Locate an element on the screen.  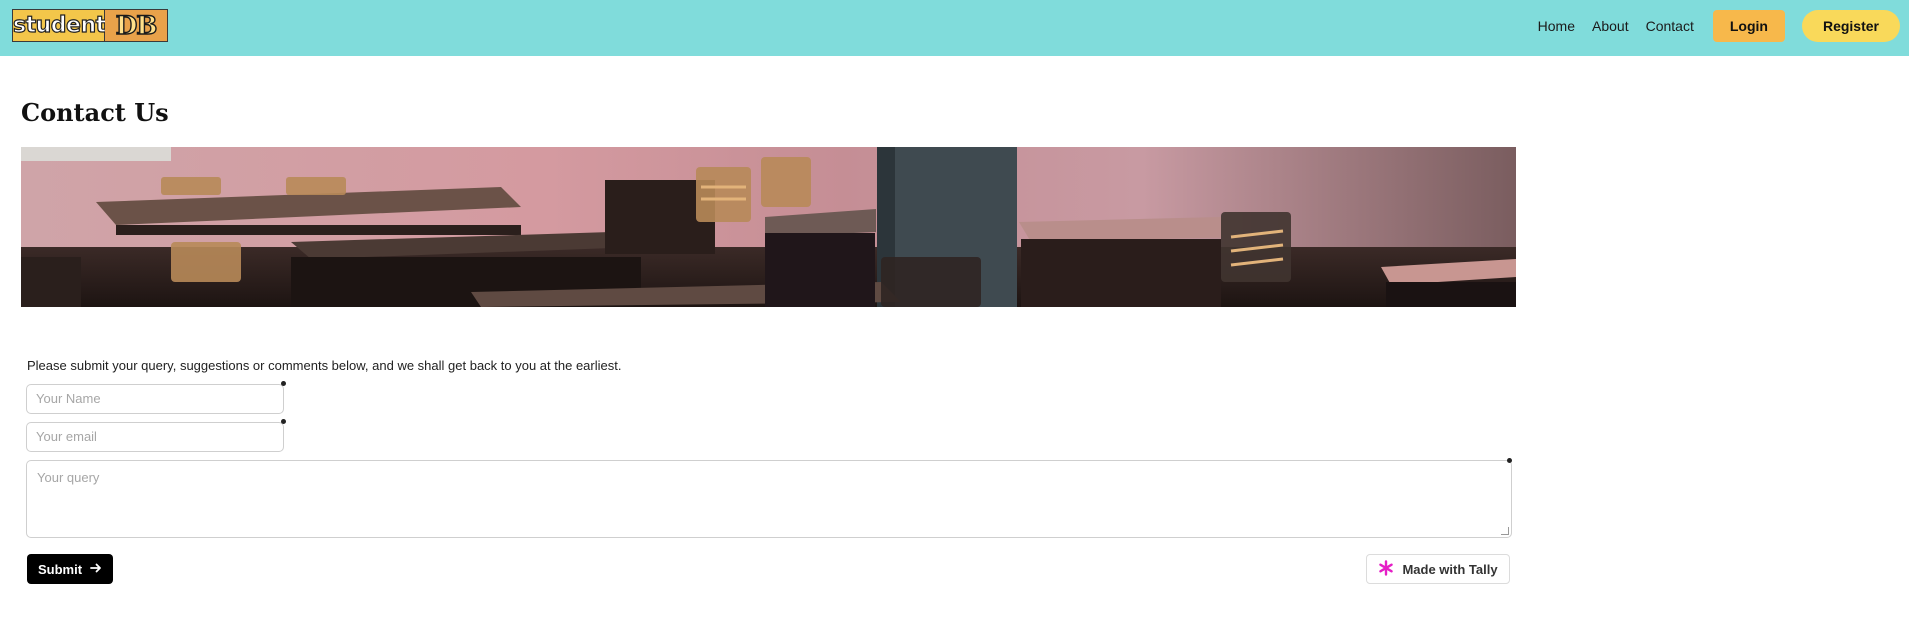
tally-label: Made with Tally is located at coordinates (1450, 569).